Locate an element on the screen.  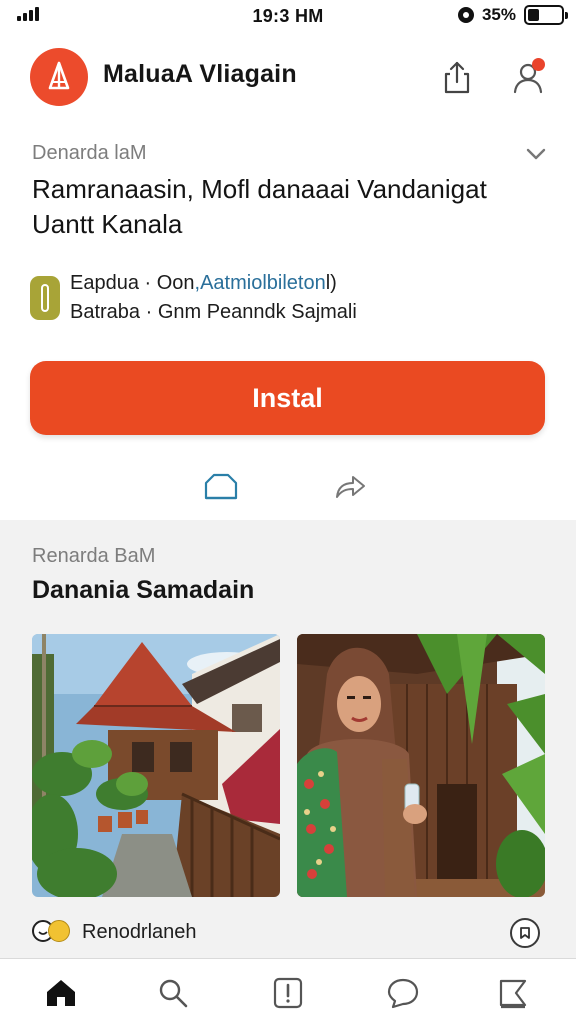
section-label: Renarda BaM is located at coordinates (94, 556).